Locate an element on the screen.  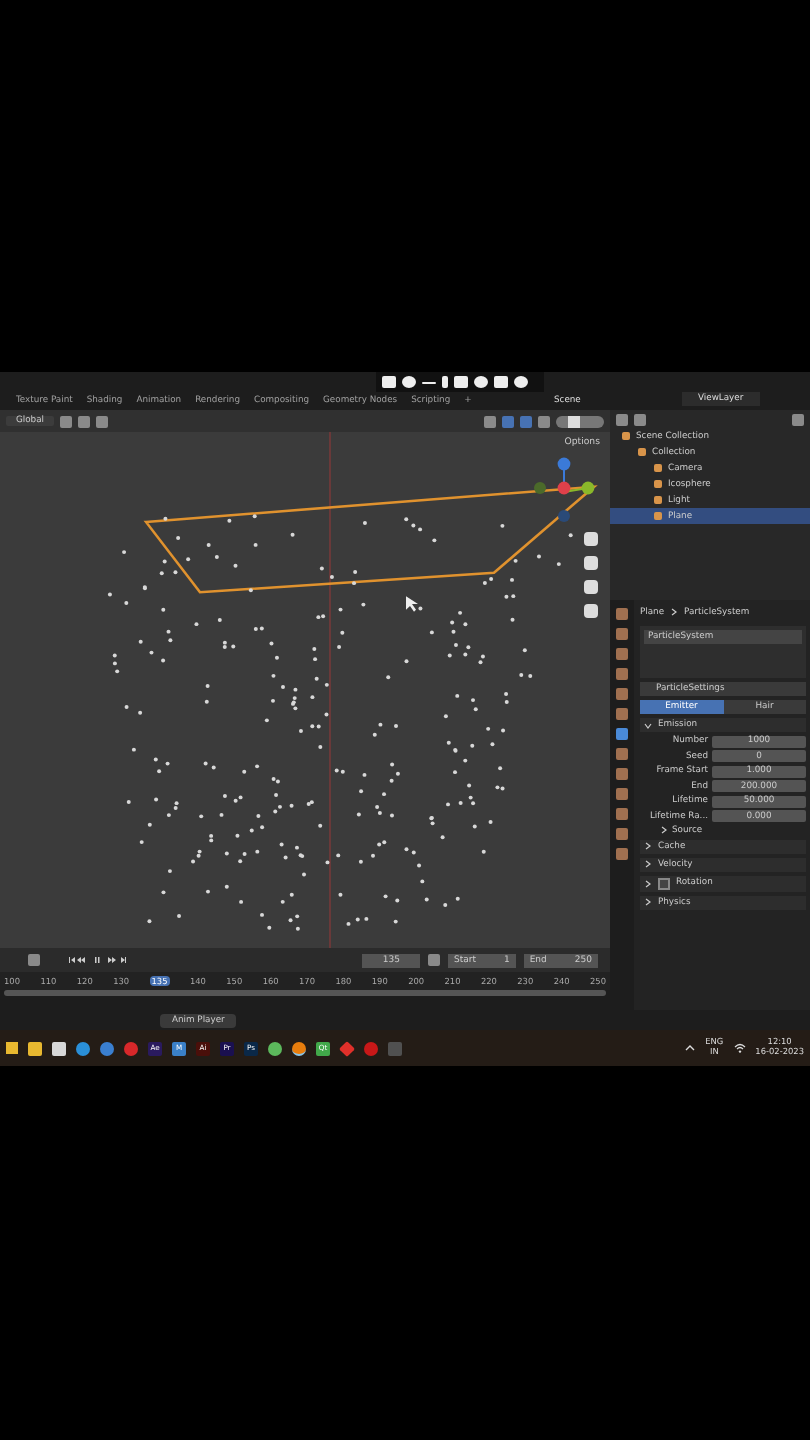
wifi-icon is located at coordinates (739, 1048).